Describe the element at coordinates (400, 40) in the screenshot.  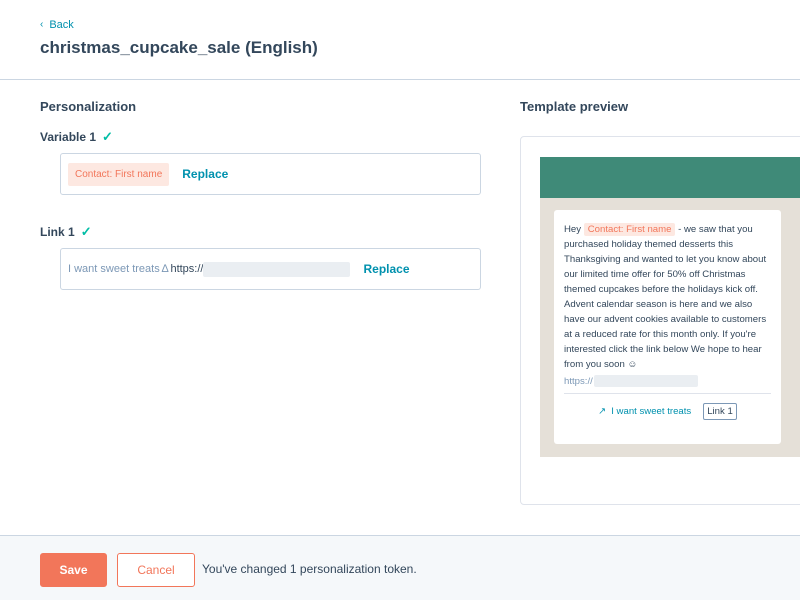
I see `page-header: ‹ Back christmas_cupcake_sale (English)` at that location.